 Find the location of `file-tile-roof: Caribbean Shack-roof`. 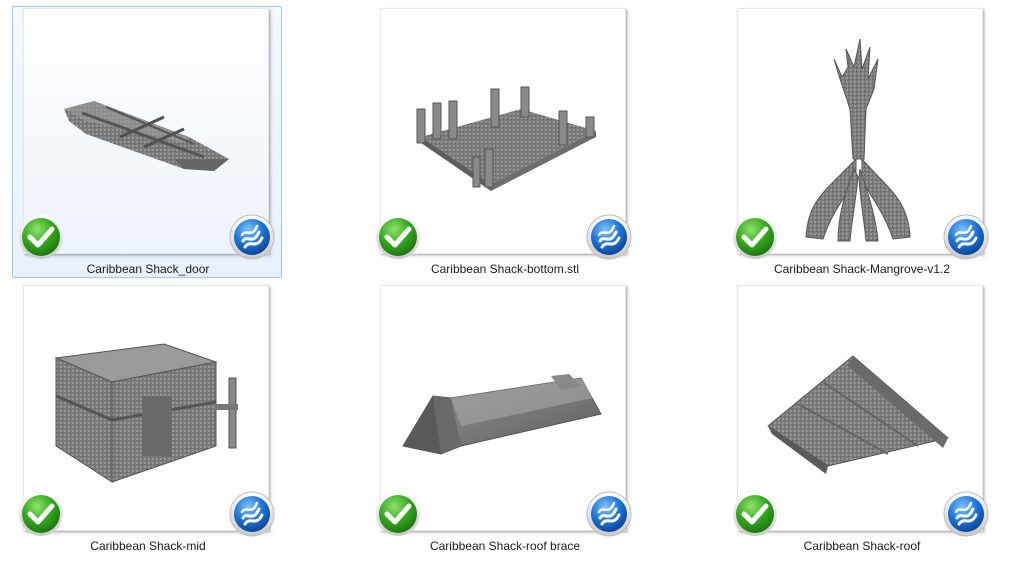

file-tile-roof: Caribbean Shack-roof is located at coordinates (861, 419).